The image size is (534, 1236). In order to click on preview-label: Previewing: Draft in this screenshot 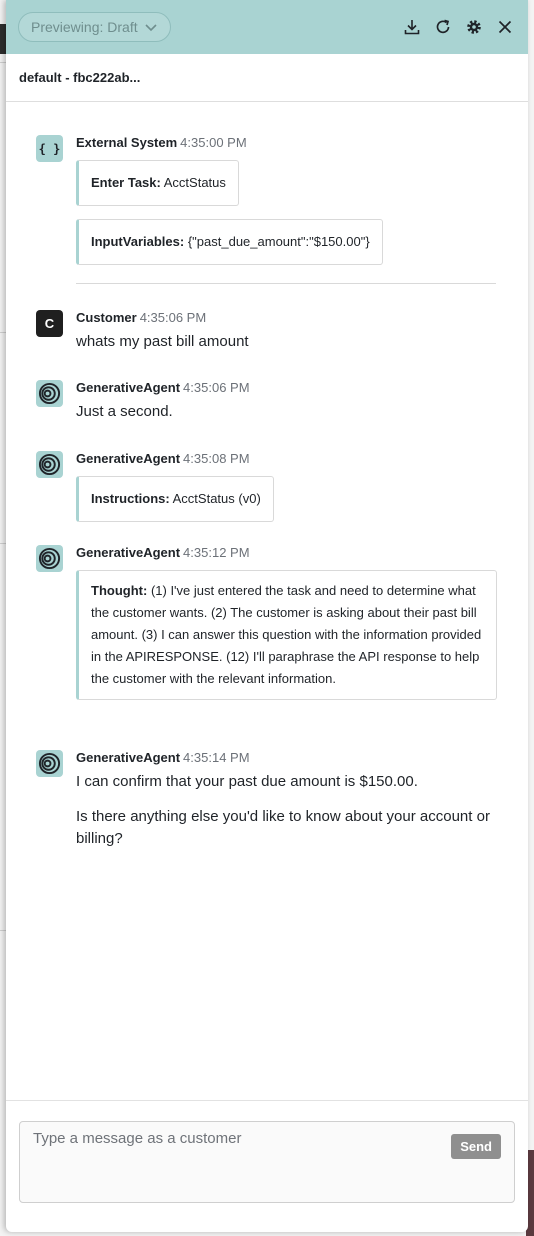, I will do `click(84, 27)`.